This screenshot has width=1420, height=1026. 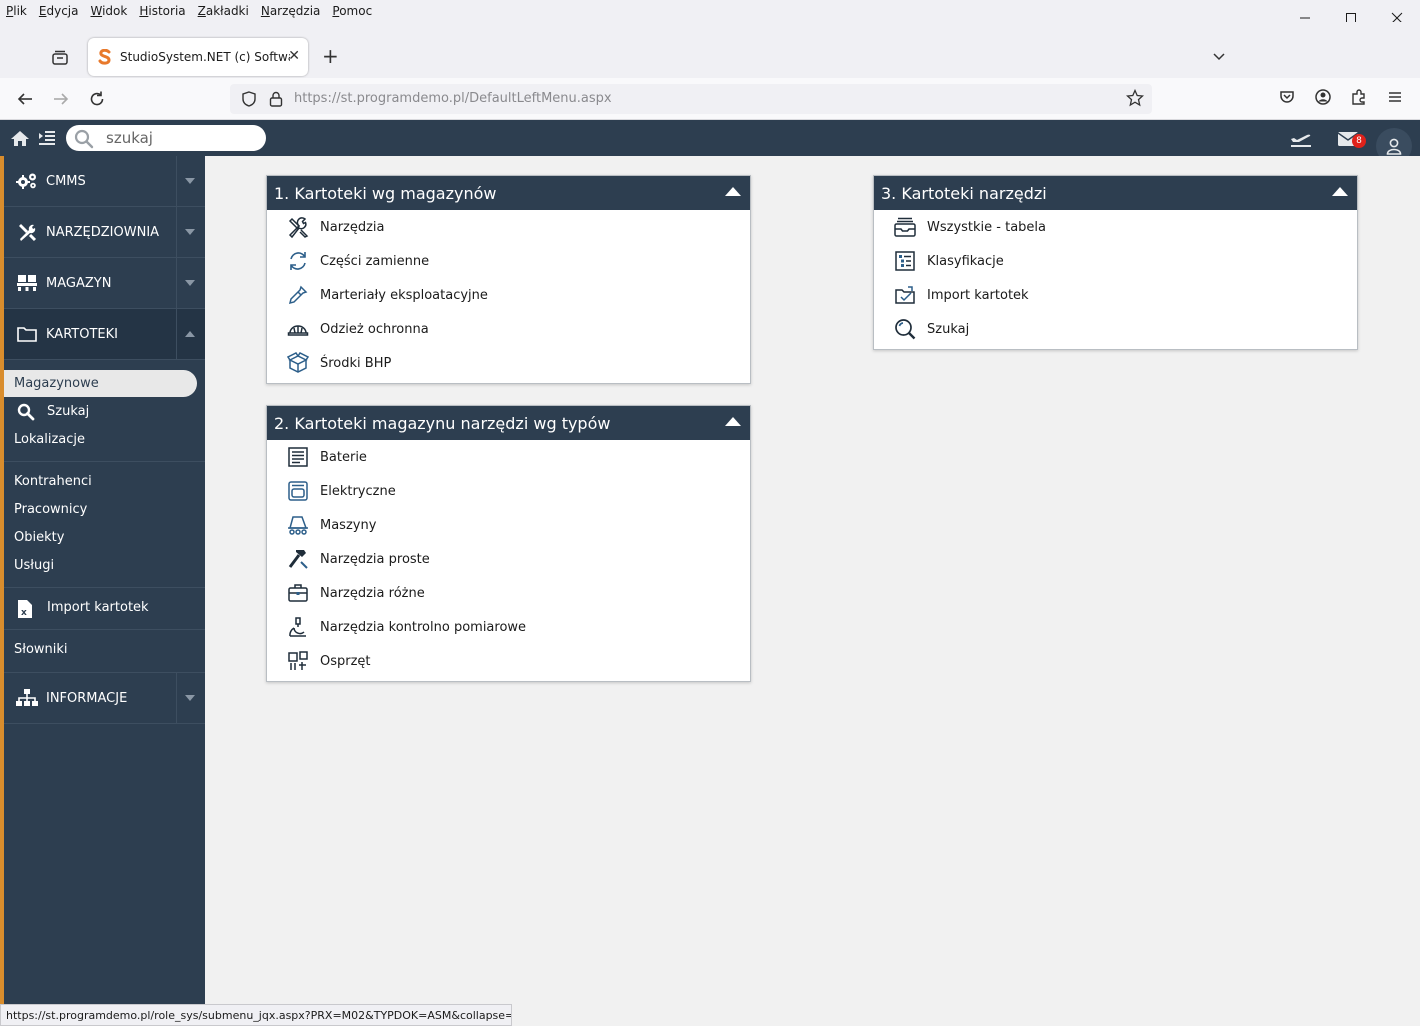 I want to click on lock-icon, so click(x=276, y=99).